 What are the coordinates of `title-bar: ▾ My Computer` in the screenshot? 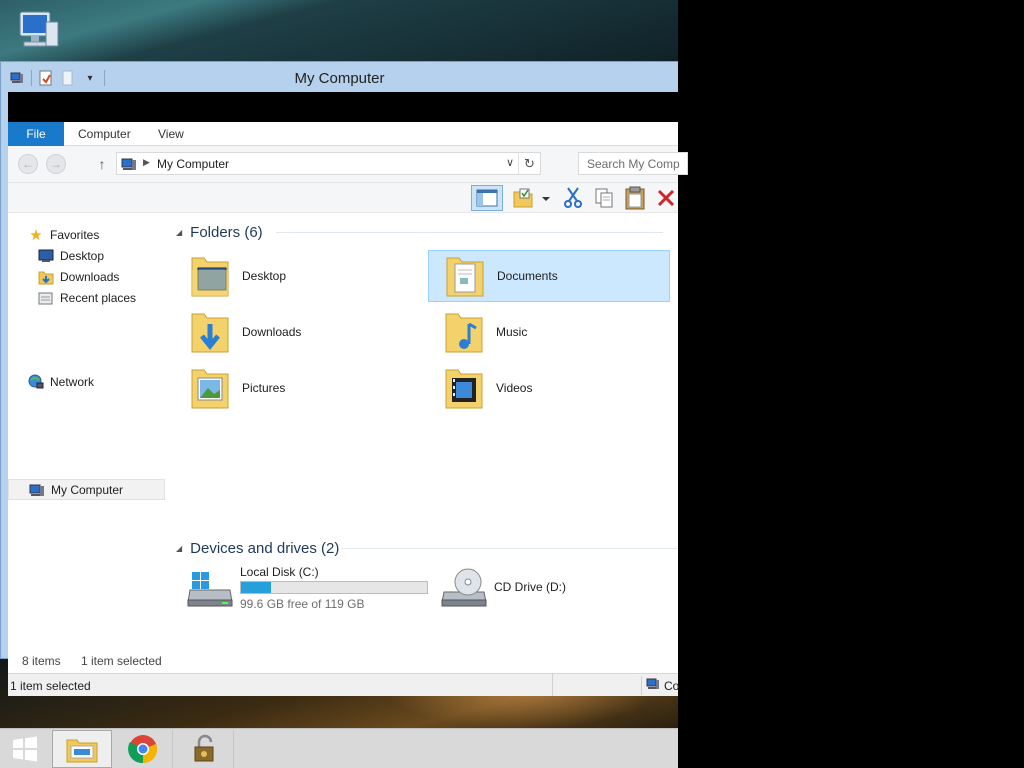 It's located at (339, 77).